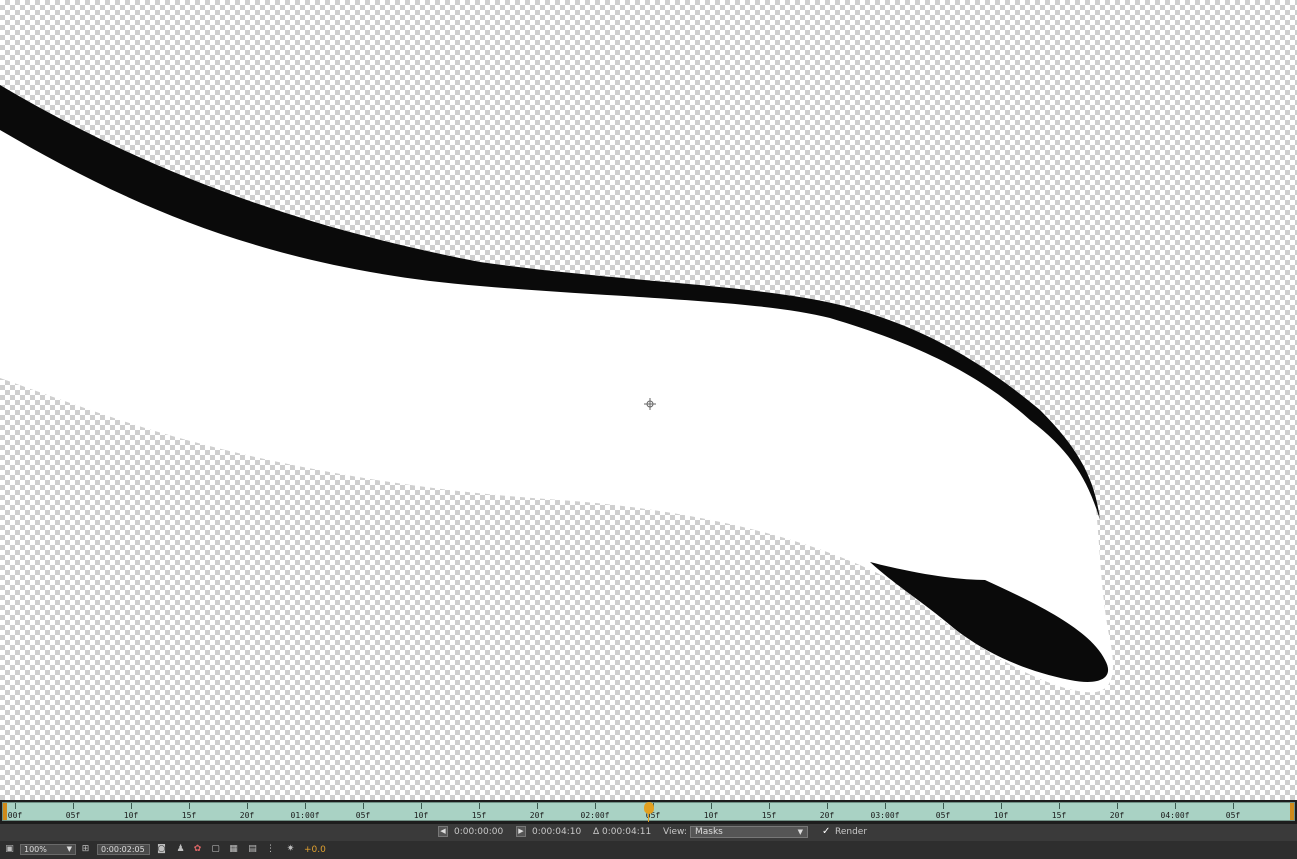 The width and height of the screenshot is (1297, 859). Describe the element at coordinates (35, 849) in the screenshot. I see `zoom-value: 100%` at that location.